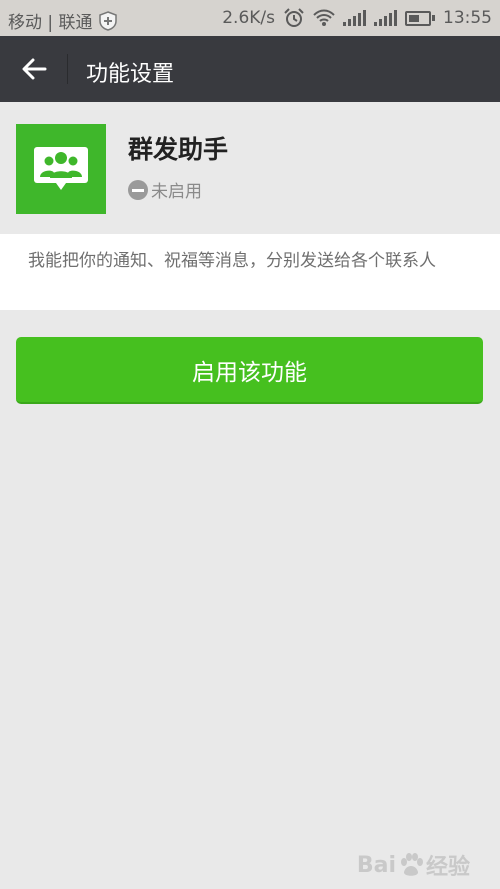 This screenshot has height=889, width=500. What do you see at coordinates (447, 867) in the screenshot?
I see `watermark-text-right: 经验` at bounding box center [447, 867].